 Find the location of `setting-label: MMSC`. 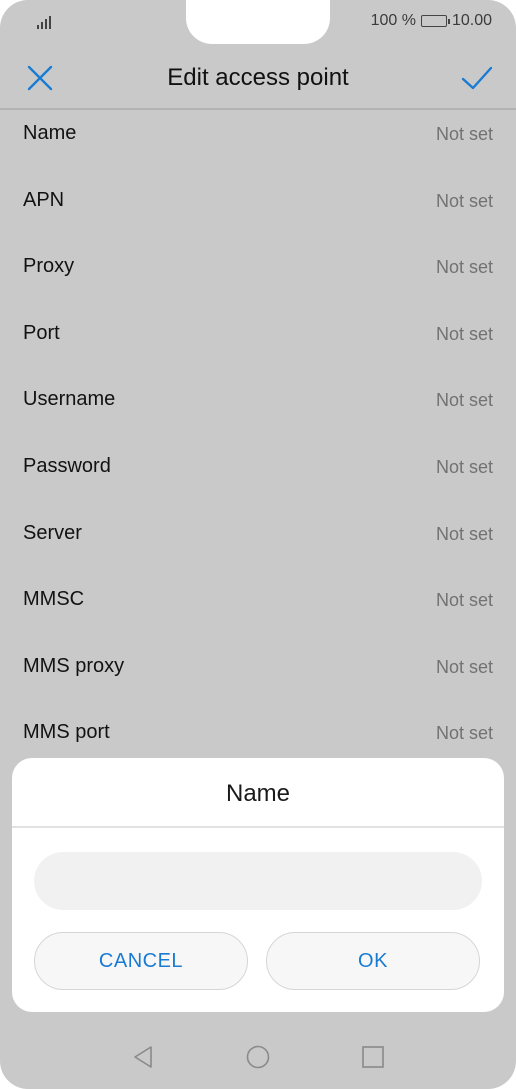

setting-label: MMSC is located at coordinates (54, 599).